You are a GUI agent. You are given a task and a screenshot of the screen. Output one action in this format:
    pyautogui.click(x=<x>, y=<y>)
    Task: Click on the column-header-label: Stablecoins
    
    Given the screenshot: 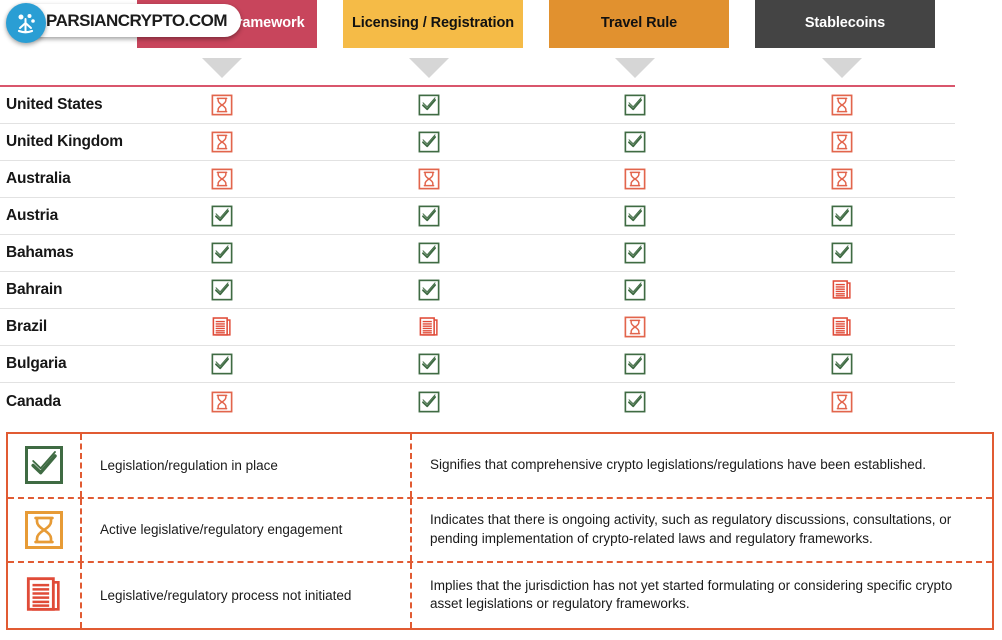 What is the action you would take?
    pyautogui.click(x=845, y=23)
    